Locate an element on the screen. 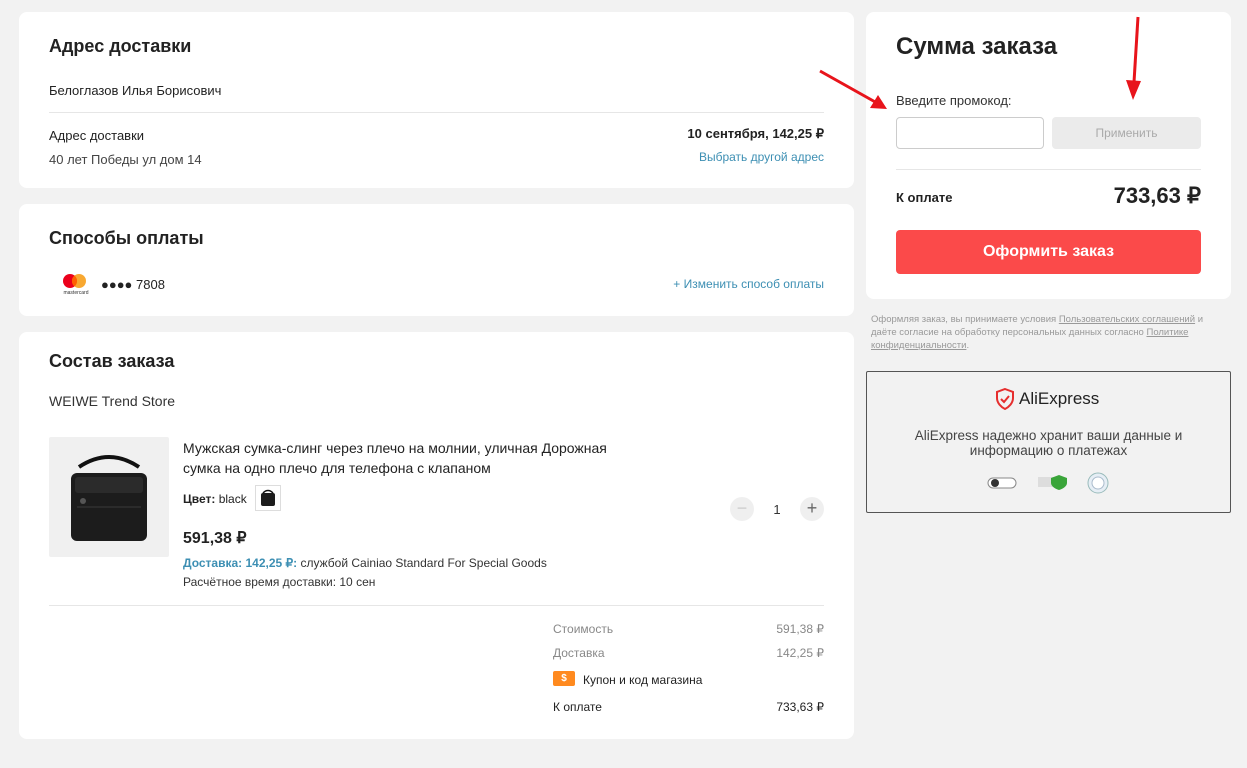 The image size is (1247, 768). coupon-link: Купон и код магазина is located at coordinates (642, 680).